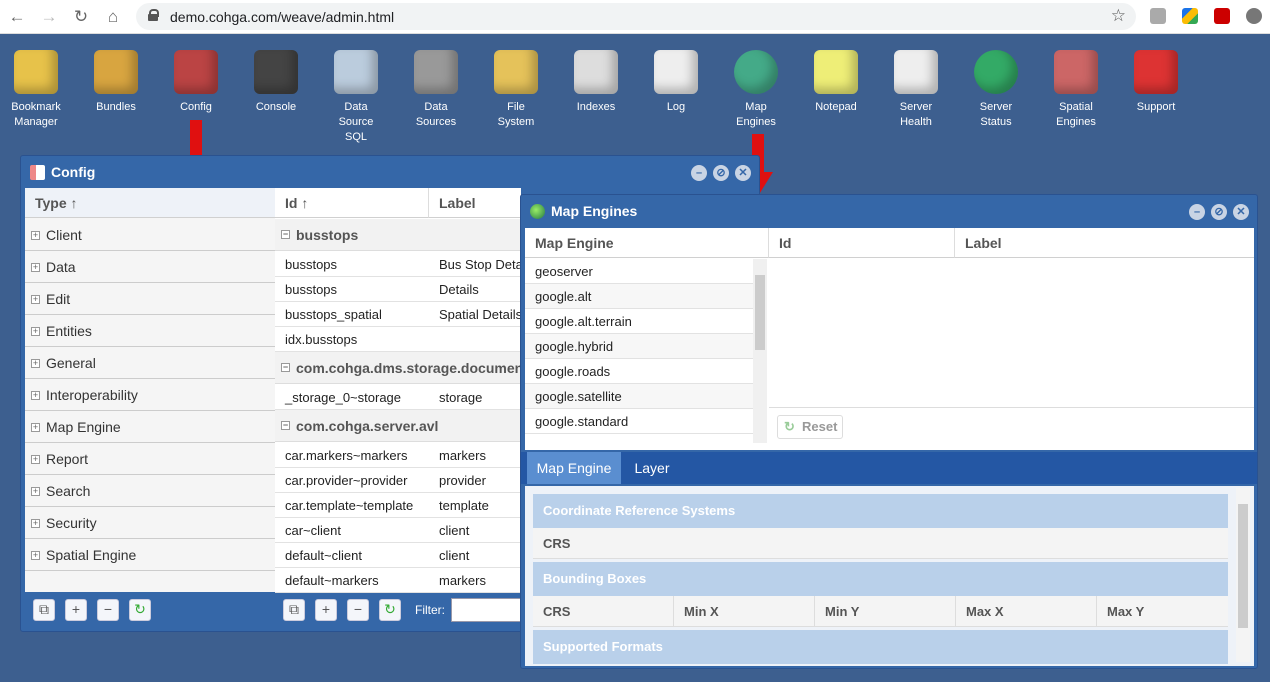 This screenshot has width=1270, height=682. I want to click on formats-section-title: Supported Formats, so click(880, 647).